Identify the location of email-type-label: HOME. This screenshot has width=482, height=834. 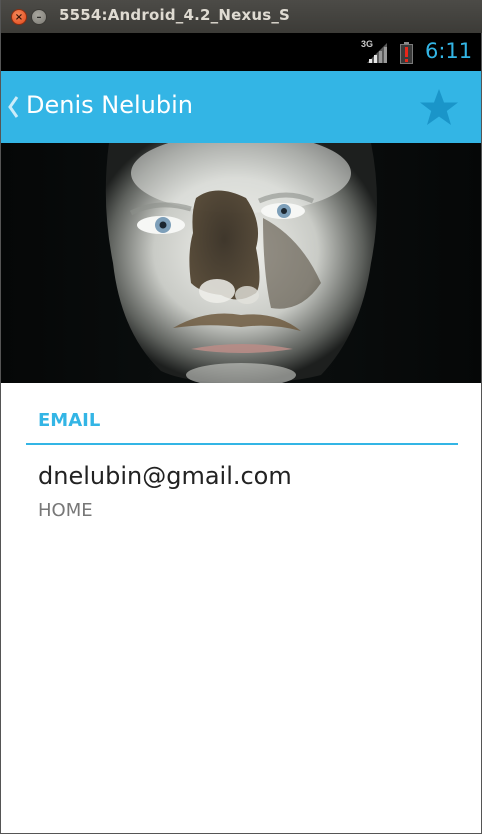
(65, 510).